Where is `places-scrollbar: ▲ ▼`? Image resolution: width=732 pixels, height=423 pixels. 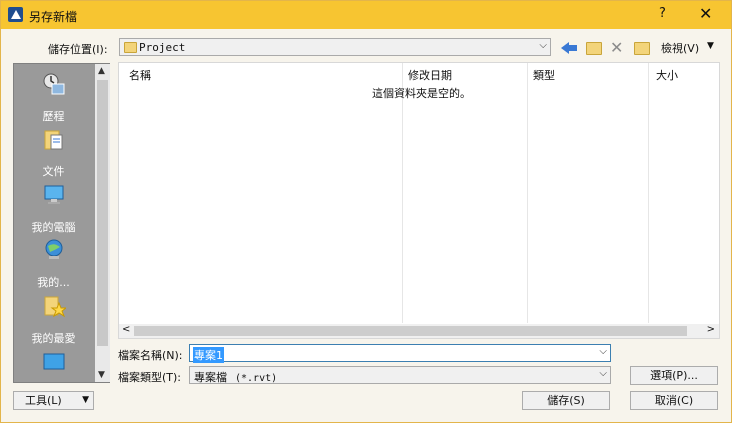
places-scrollbar: ▲ ▼ is located at coordinates (102, 223).